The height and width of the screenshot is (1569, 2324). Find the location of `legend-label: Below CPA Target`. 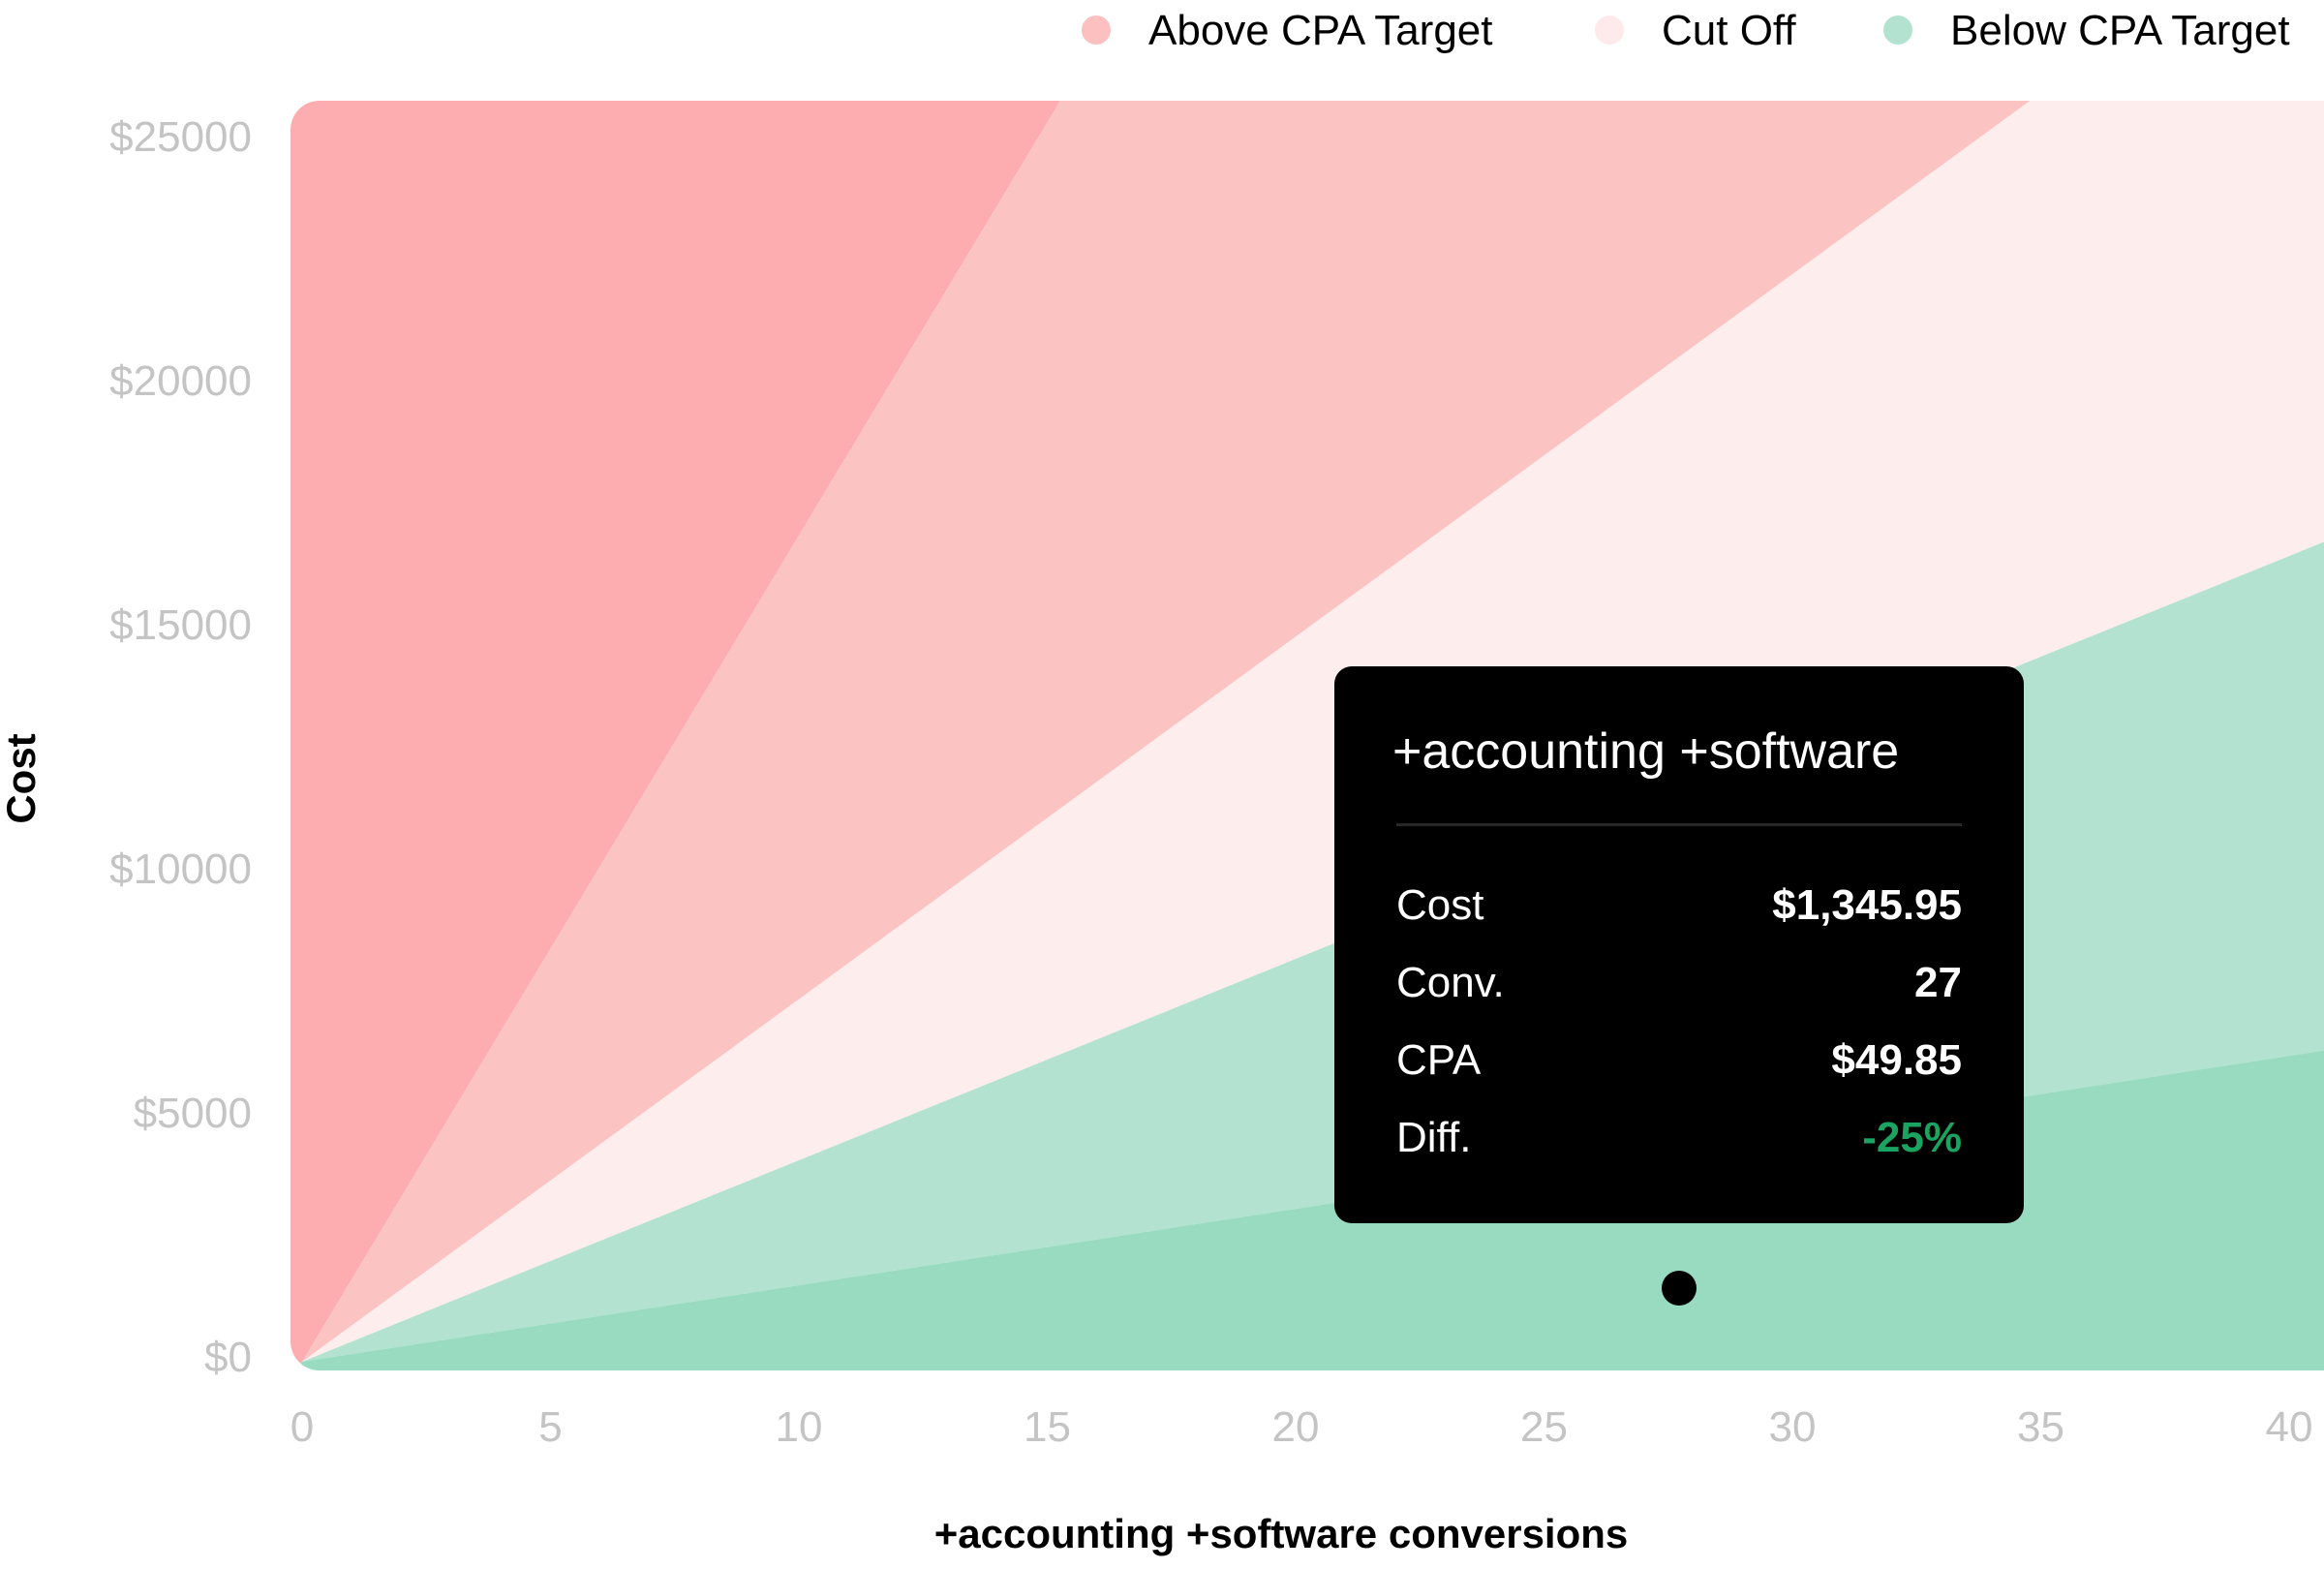

legend-label: Below CPA Target is located at coordinates (2120, 30).